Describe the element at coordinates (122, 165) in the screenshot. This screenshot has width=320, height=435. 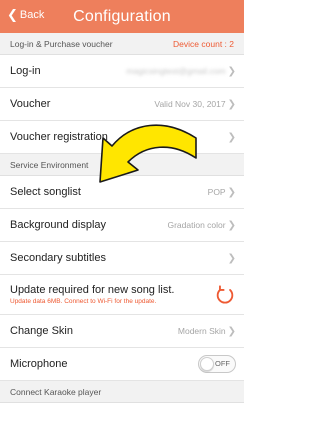
I see `section-service-environment: Service Environment` at that location.